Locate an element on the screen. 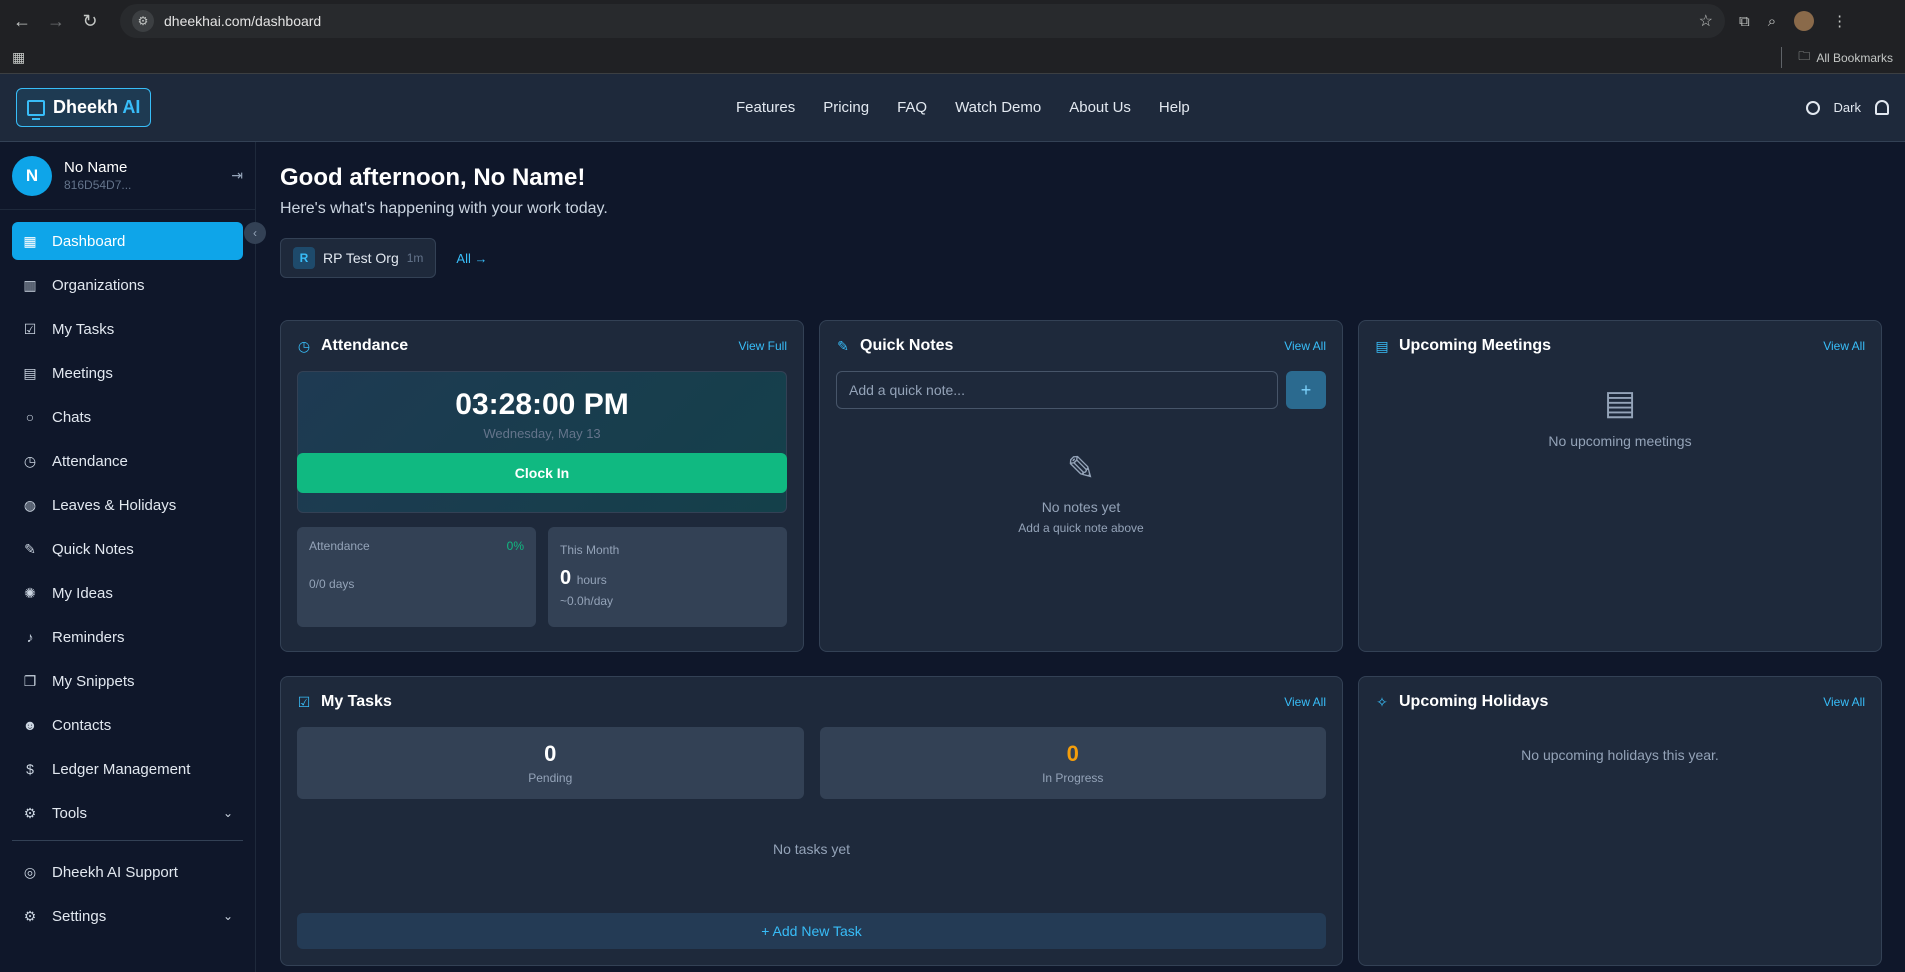 Image resolution: width=1905 pixels, height=972 pixels. nav-about-us: About Us is located at coordinates (1100, 107).